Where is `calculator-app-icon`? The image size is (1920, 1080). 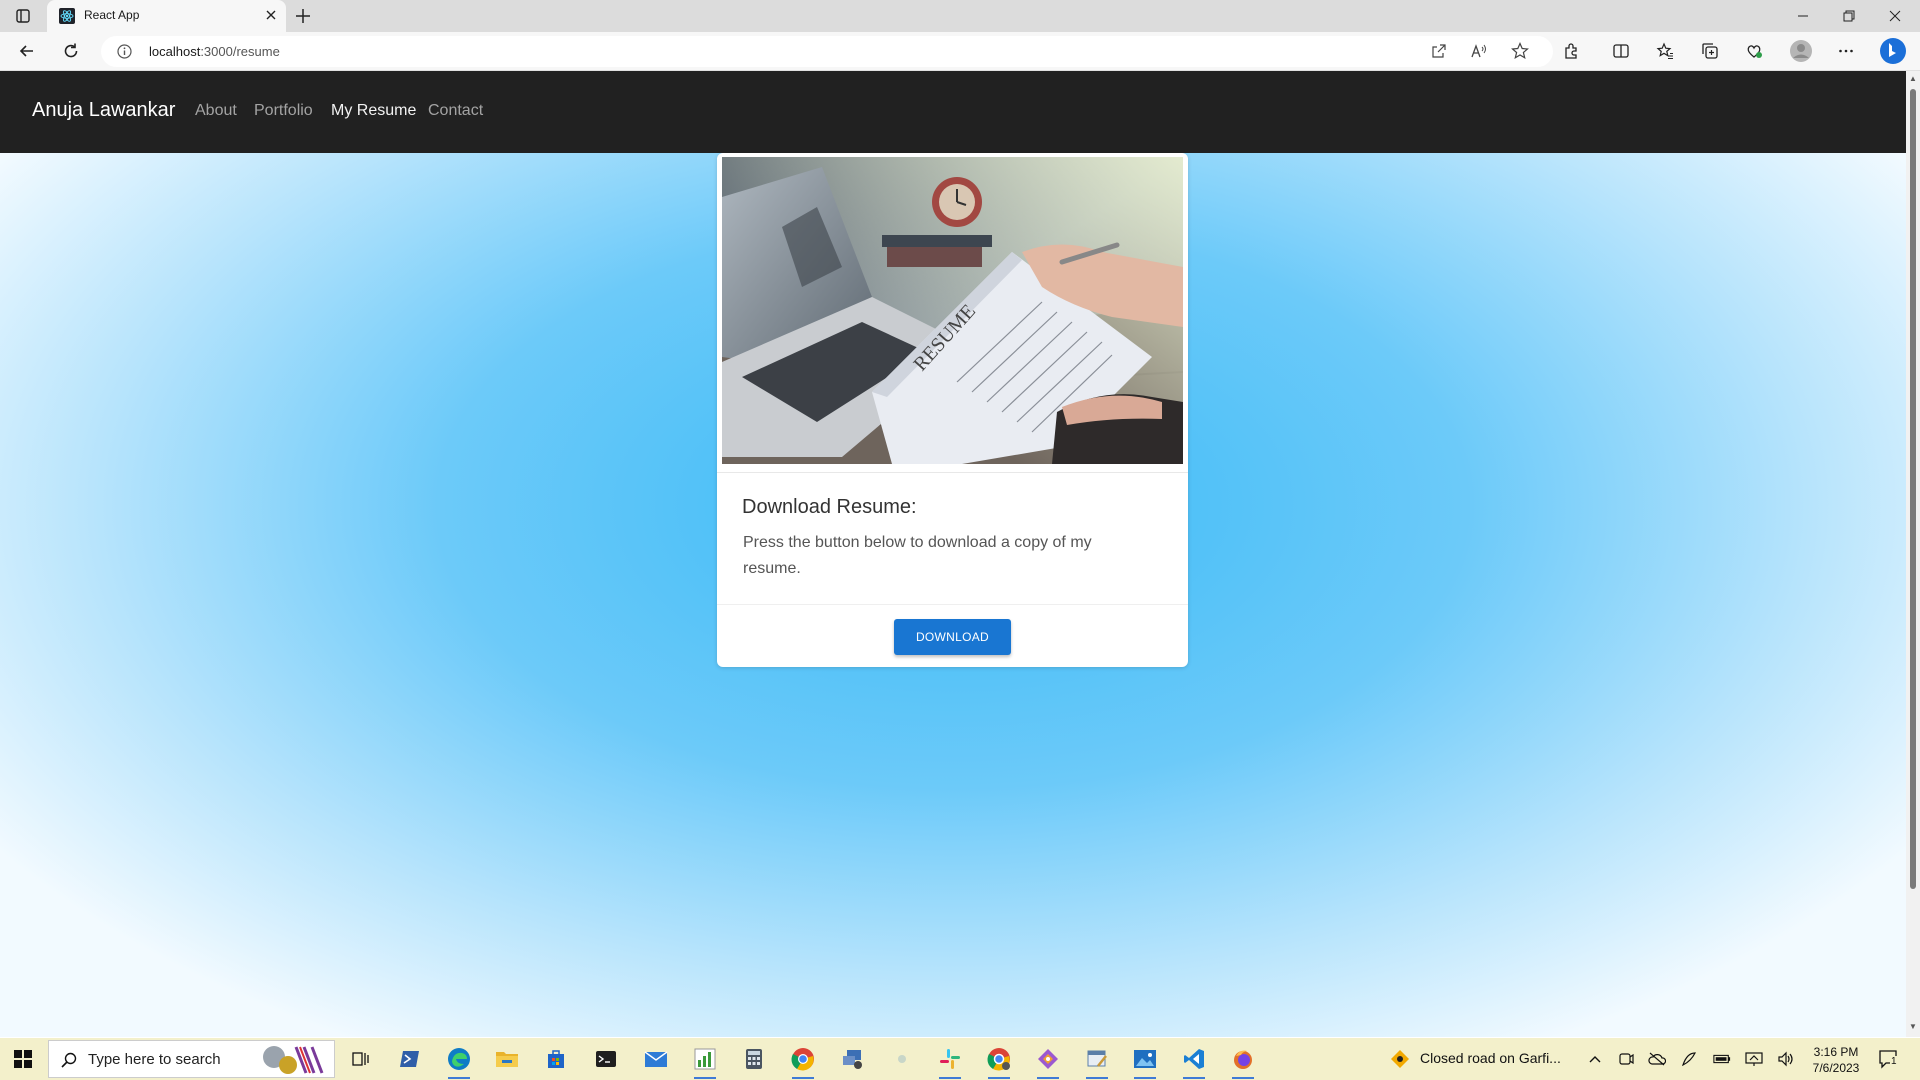
calculator-app-icon is located at coordinates (754, 1059).